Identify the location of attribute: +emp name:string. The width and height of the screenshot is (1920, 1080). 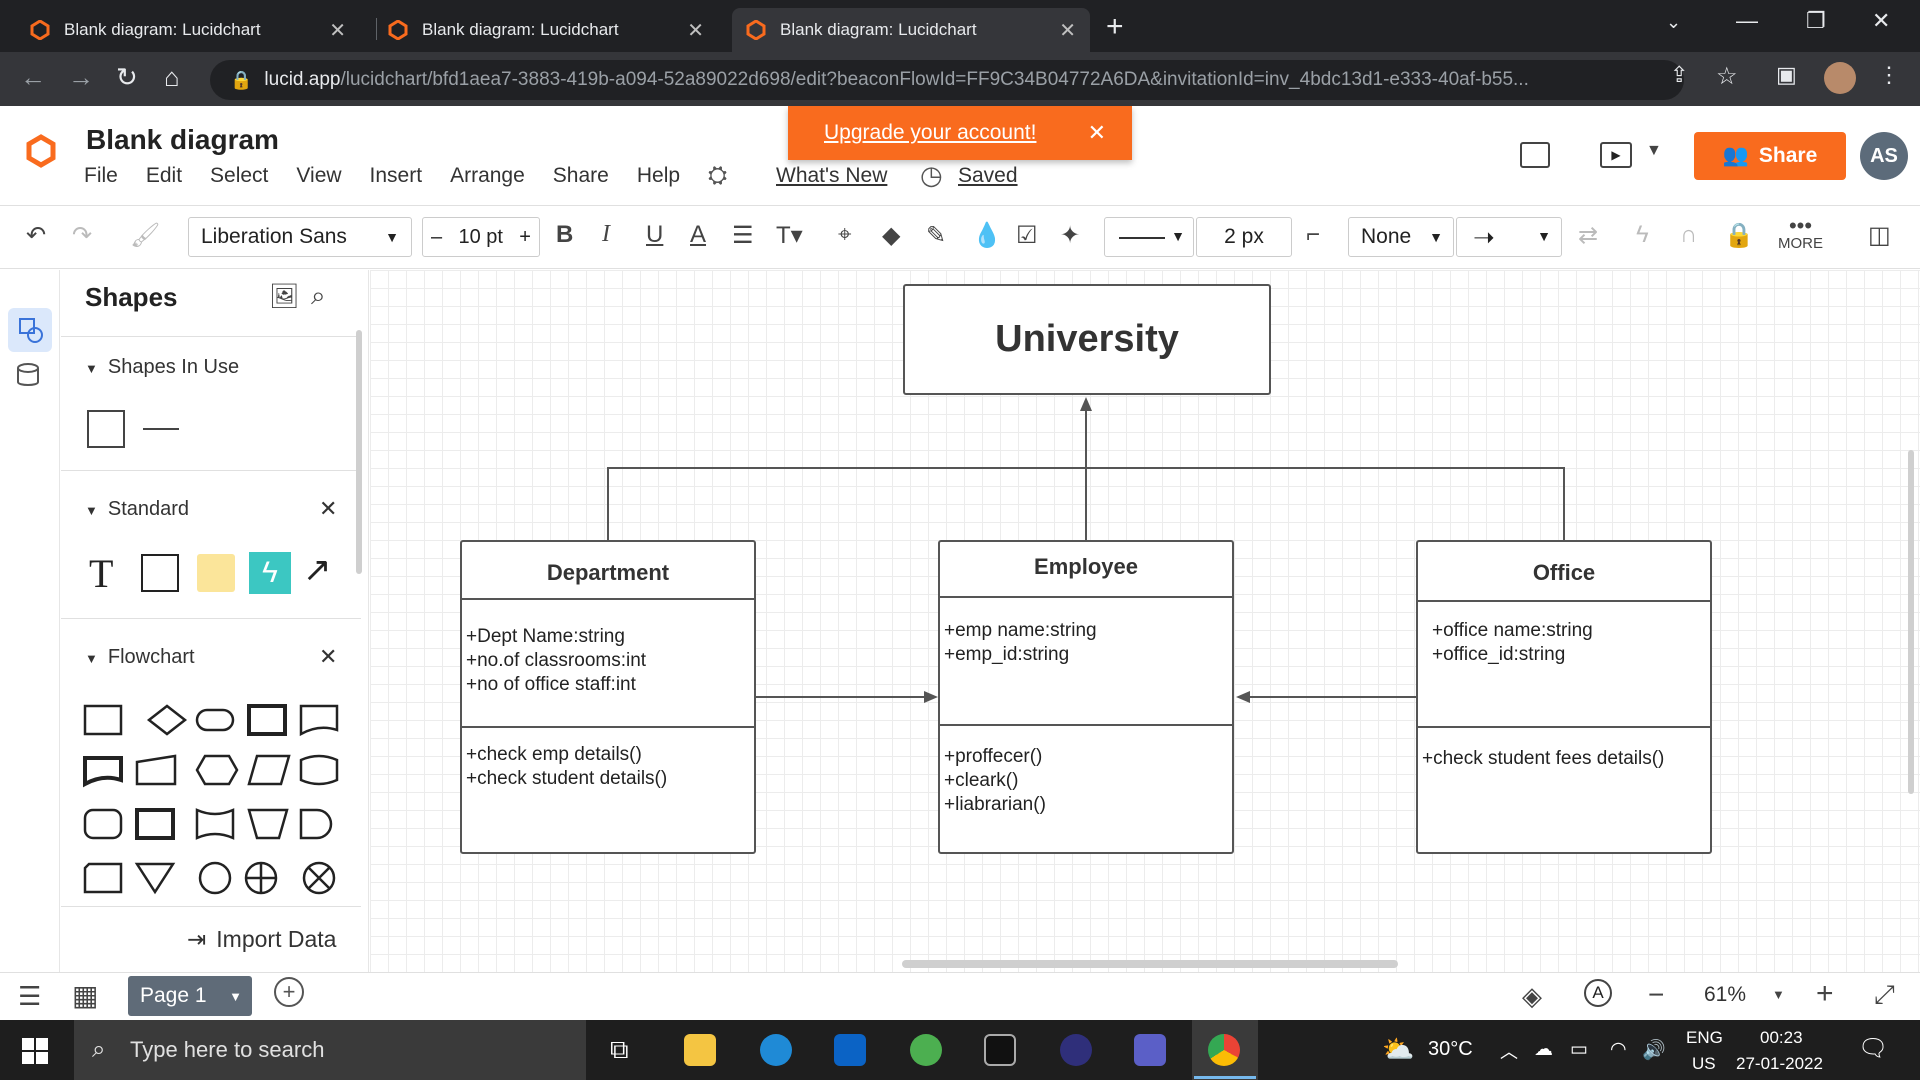
(1020, 630).